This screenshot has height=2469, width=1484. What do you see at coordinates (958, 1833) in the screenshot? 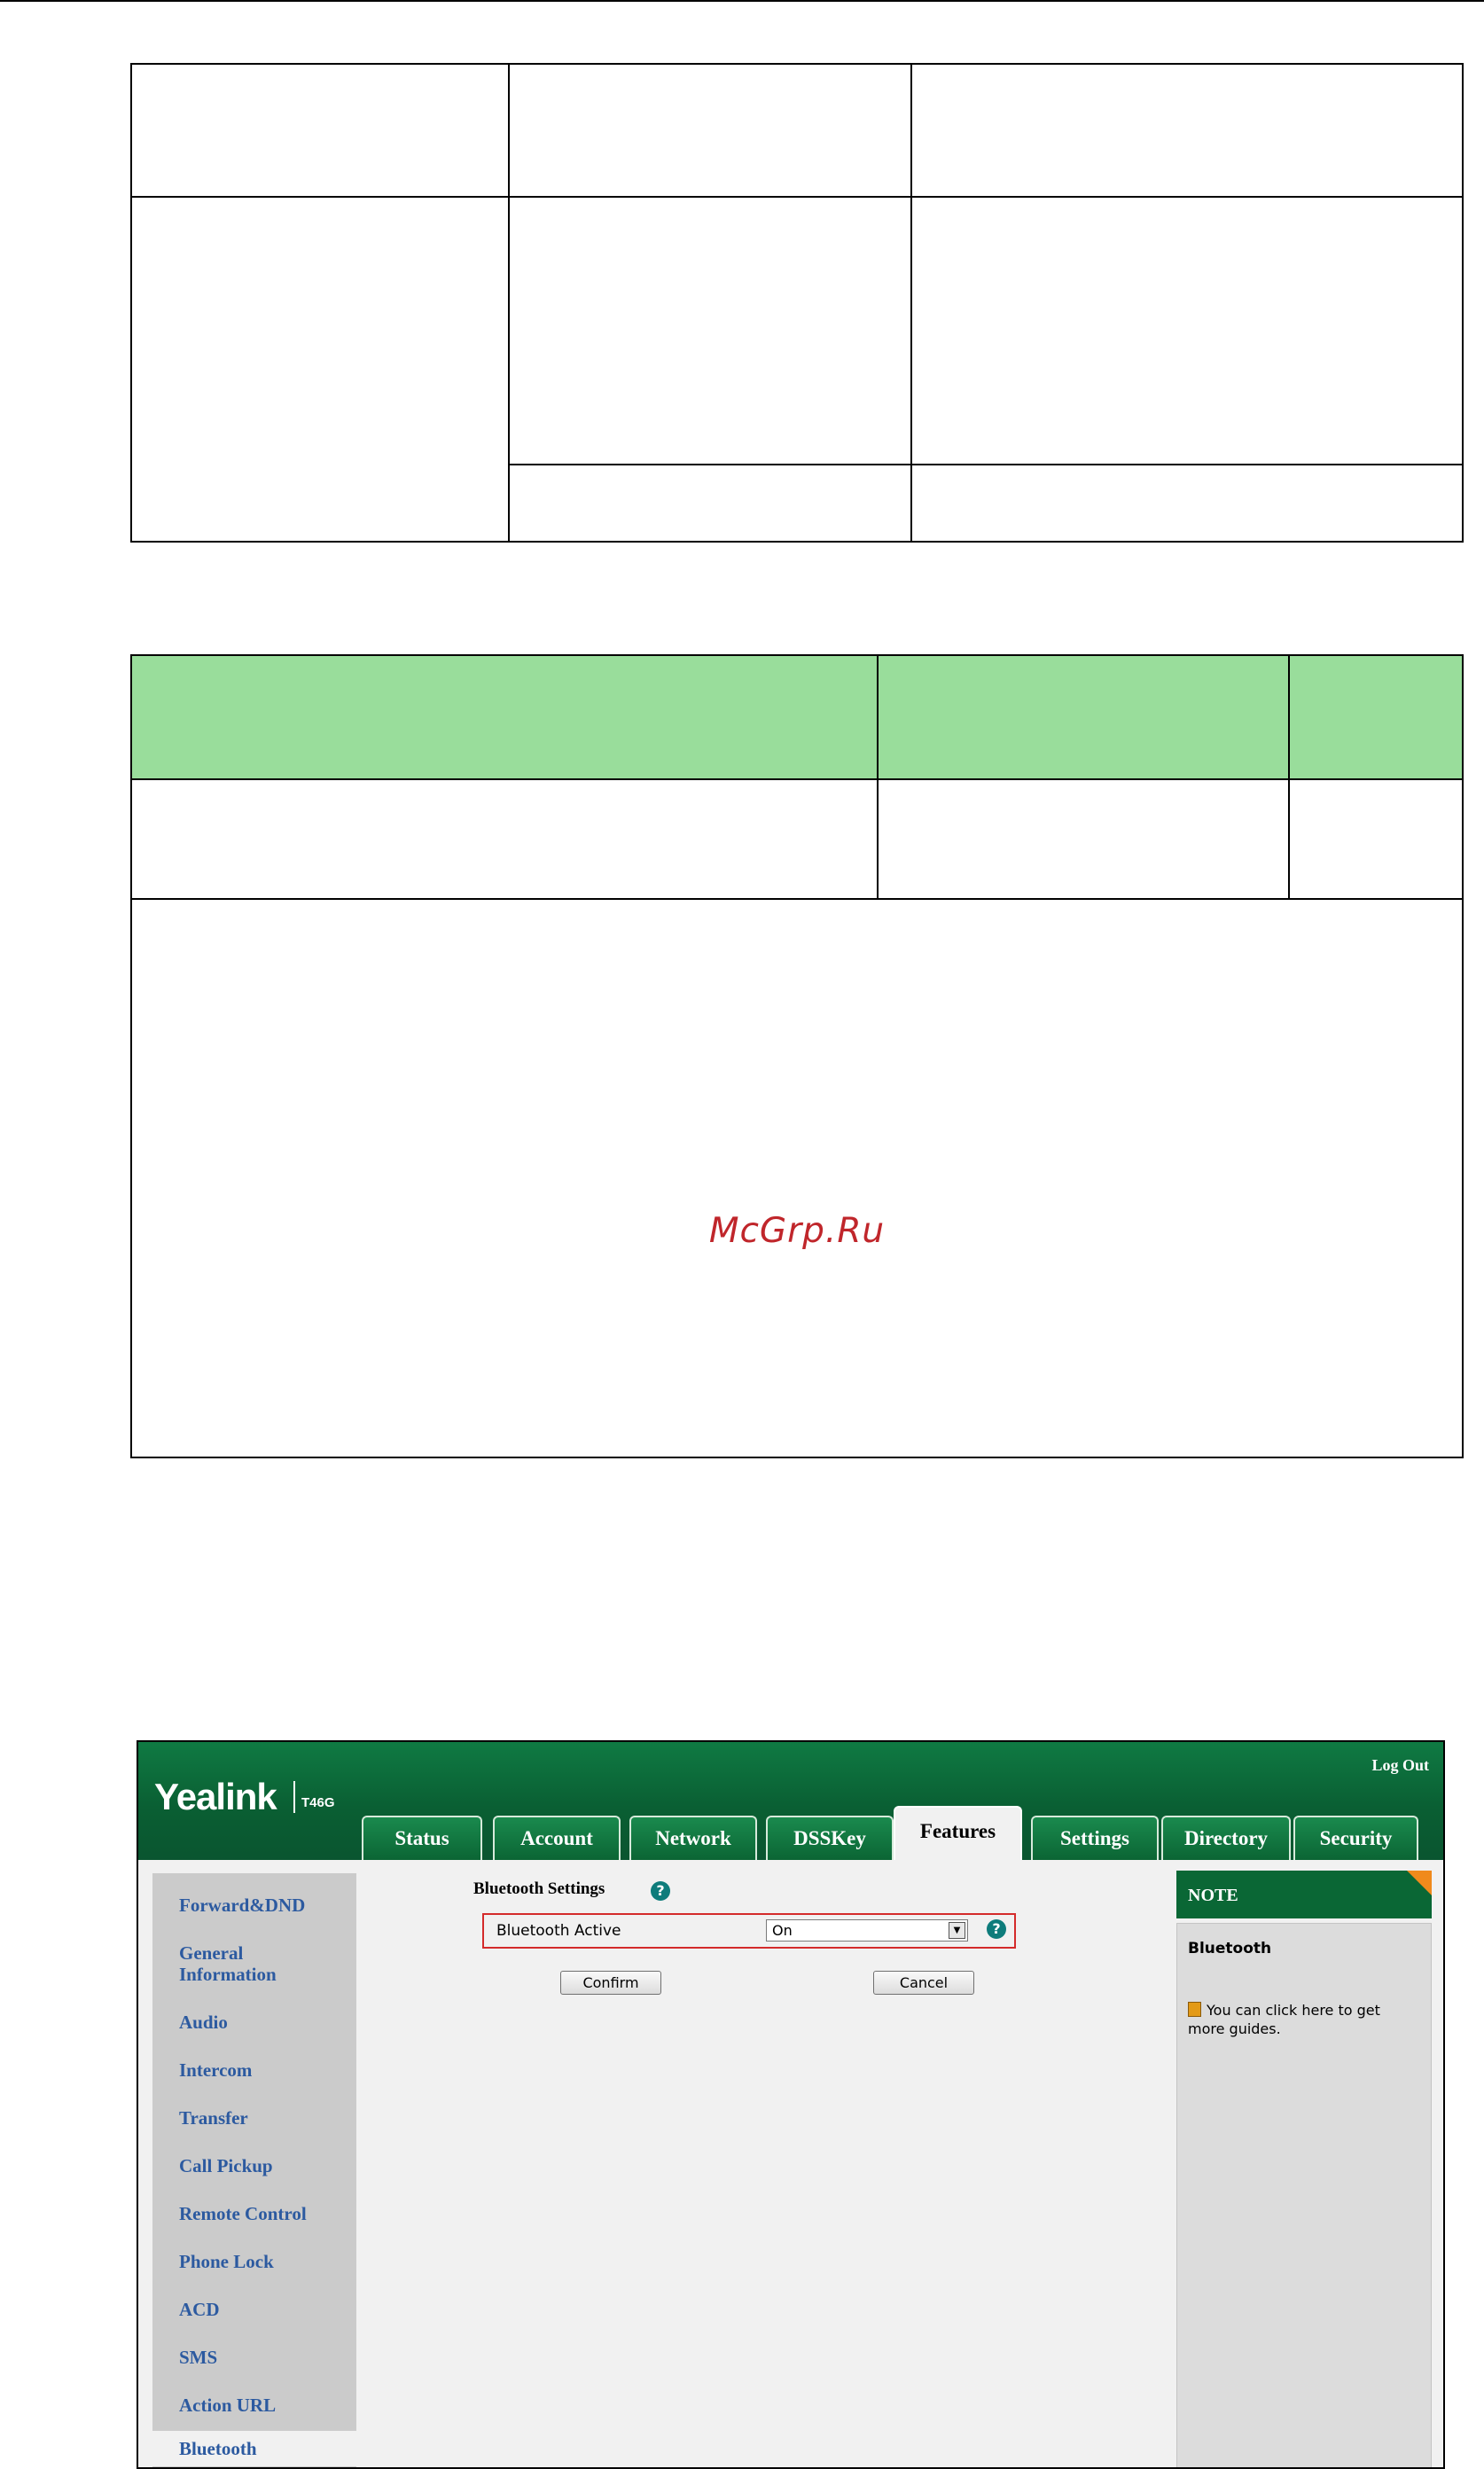
I see `tab-features: Features` at bounding box center [958, 1833].